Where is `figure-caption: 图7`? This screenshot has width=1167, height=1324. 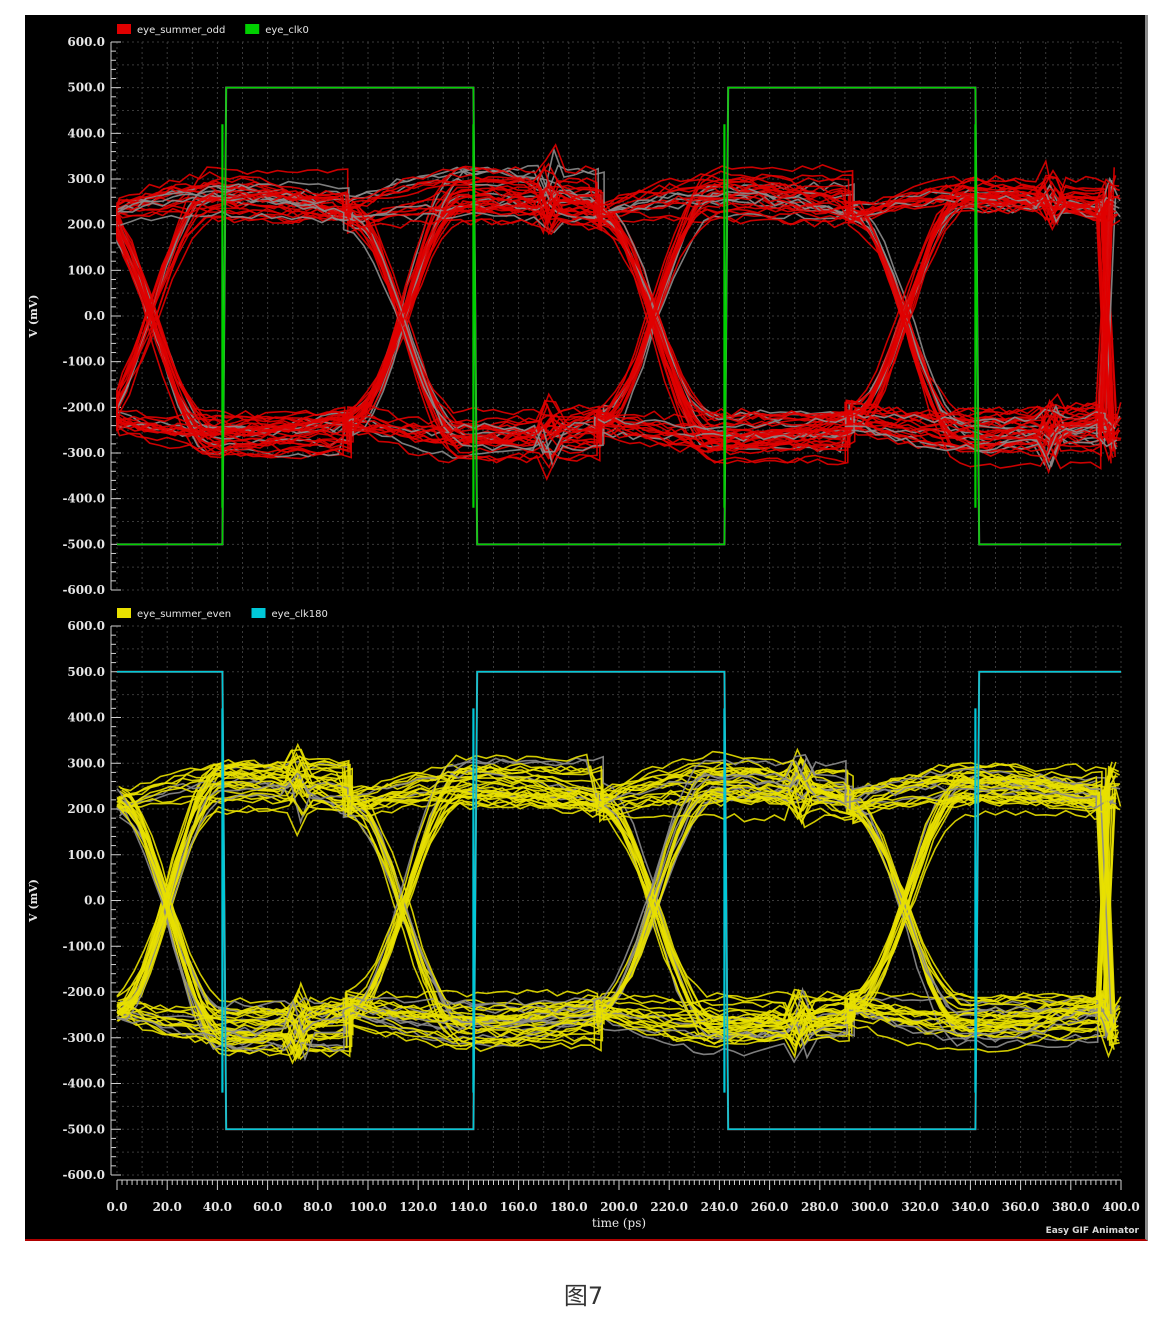 figure-caption: 图7 is located at coordinates (583, 1296).